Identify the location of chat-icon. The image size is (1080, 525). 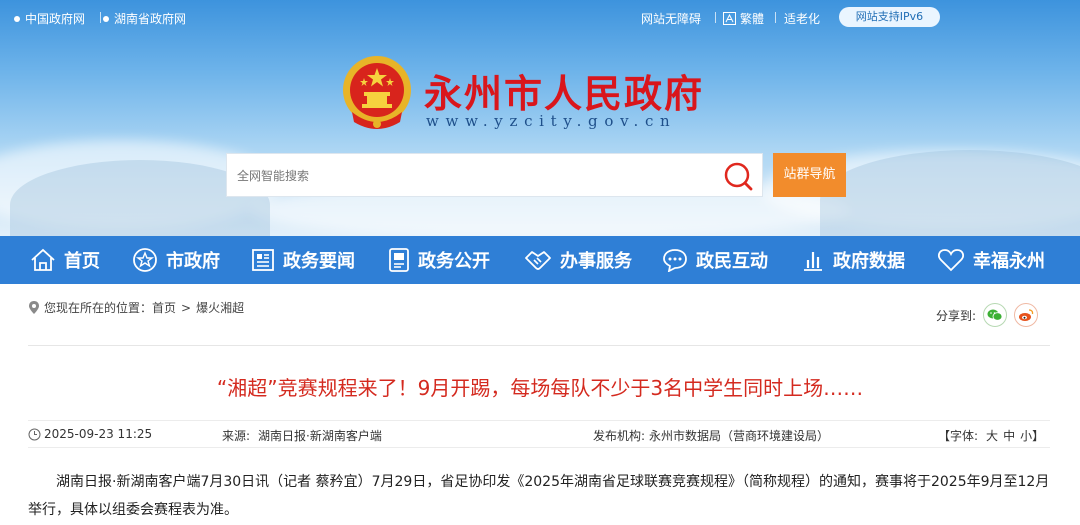
(675, 260).